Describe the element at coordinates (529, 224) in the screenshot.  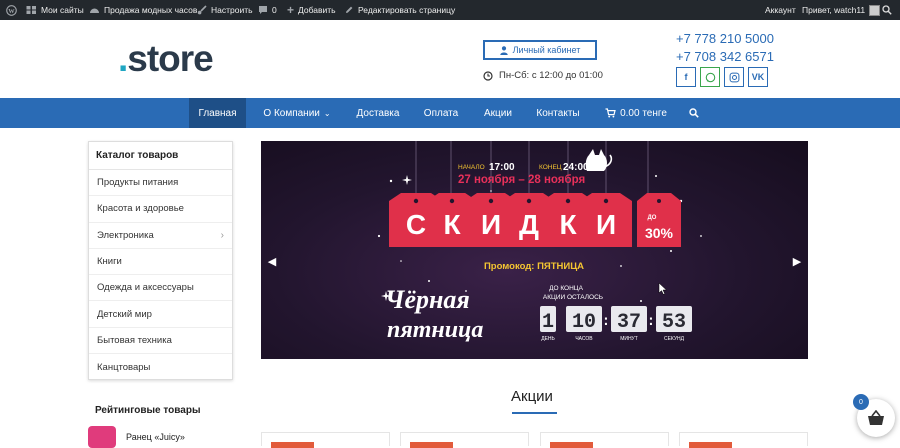
I see `sale-letter: Д` at that location.